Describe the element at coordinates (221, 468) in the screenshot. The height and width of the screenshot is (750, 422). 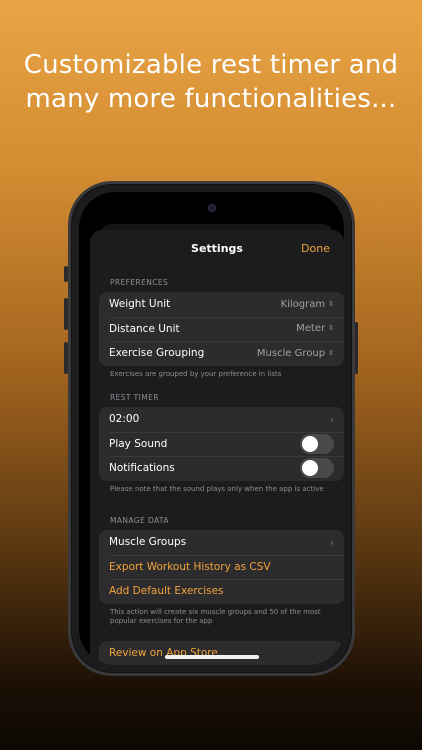
I see `notifications-row: Notifications` at that location.